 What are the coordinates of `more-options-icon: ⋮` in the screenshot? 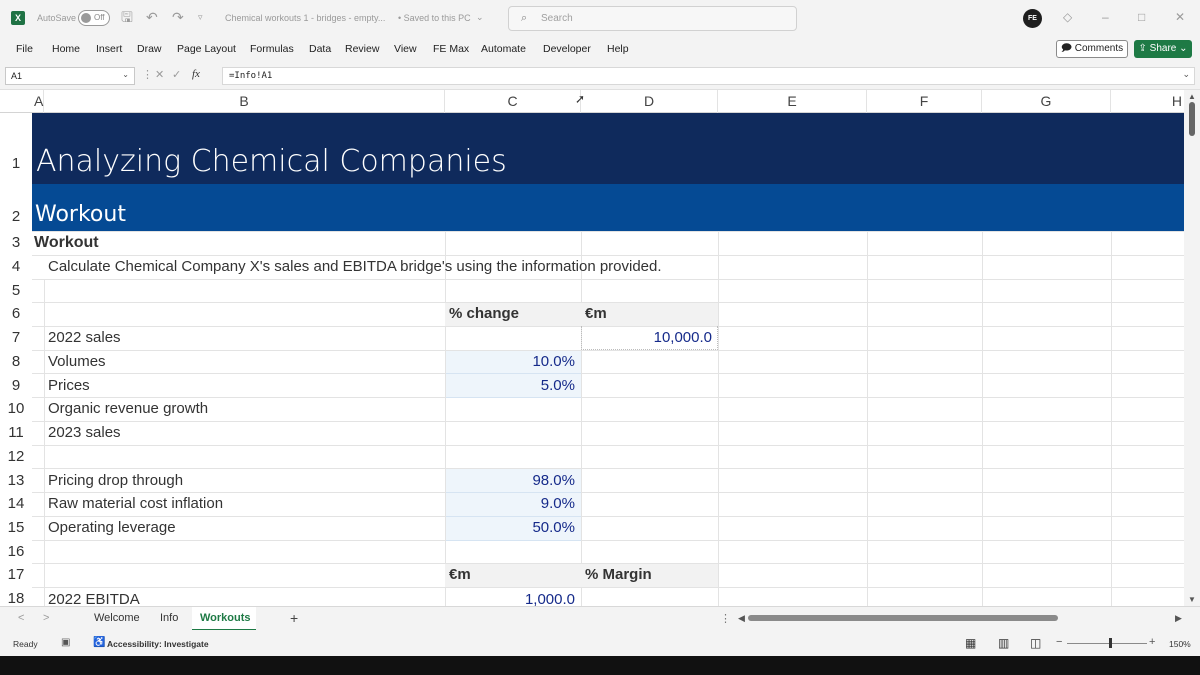 It's located at (725, 618).